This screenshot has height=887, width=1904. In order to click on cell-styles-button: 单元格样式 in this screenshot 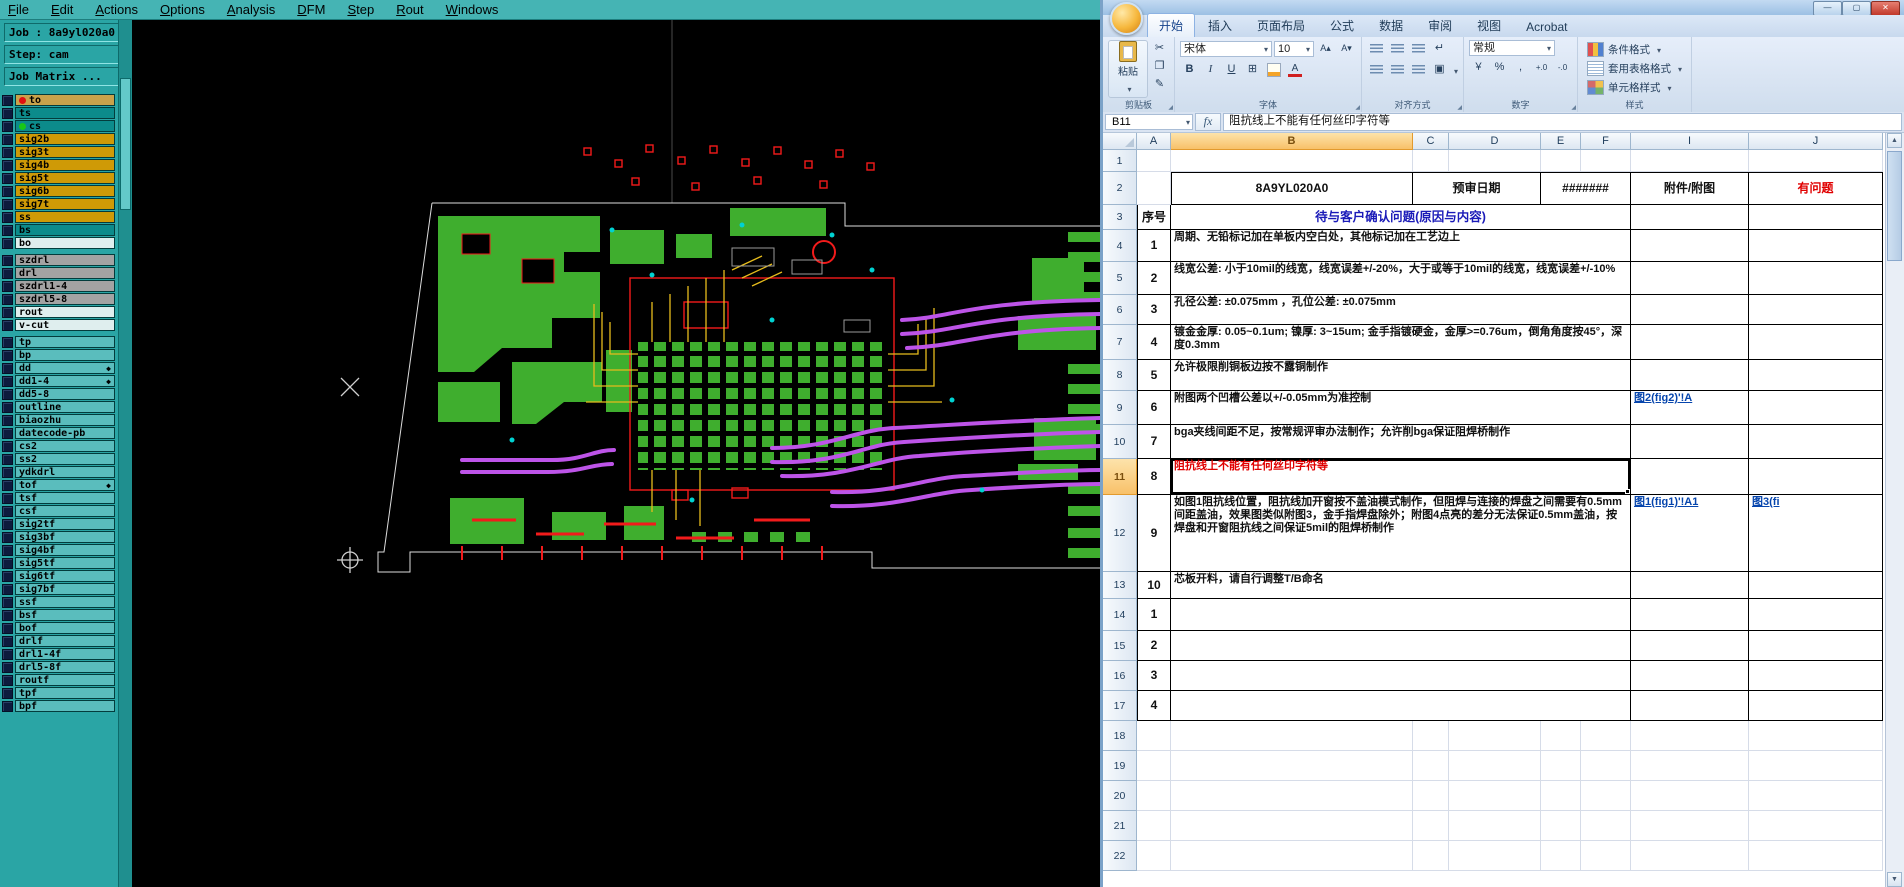, I will do `click(1634, 87)`.